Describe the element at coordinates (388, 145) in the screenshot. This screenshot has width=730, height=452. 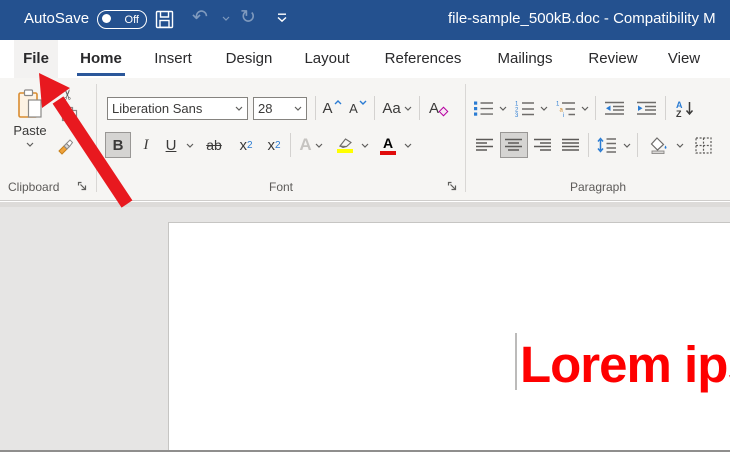
I see `font-color-button: A` at that location.